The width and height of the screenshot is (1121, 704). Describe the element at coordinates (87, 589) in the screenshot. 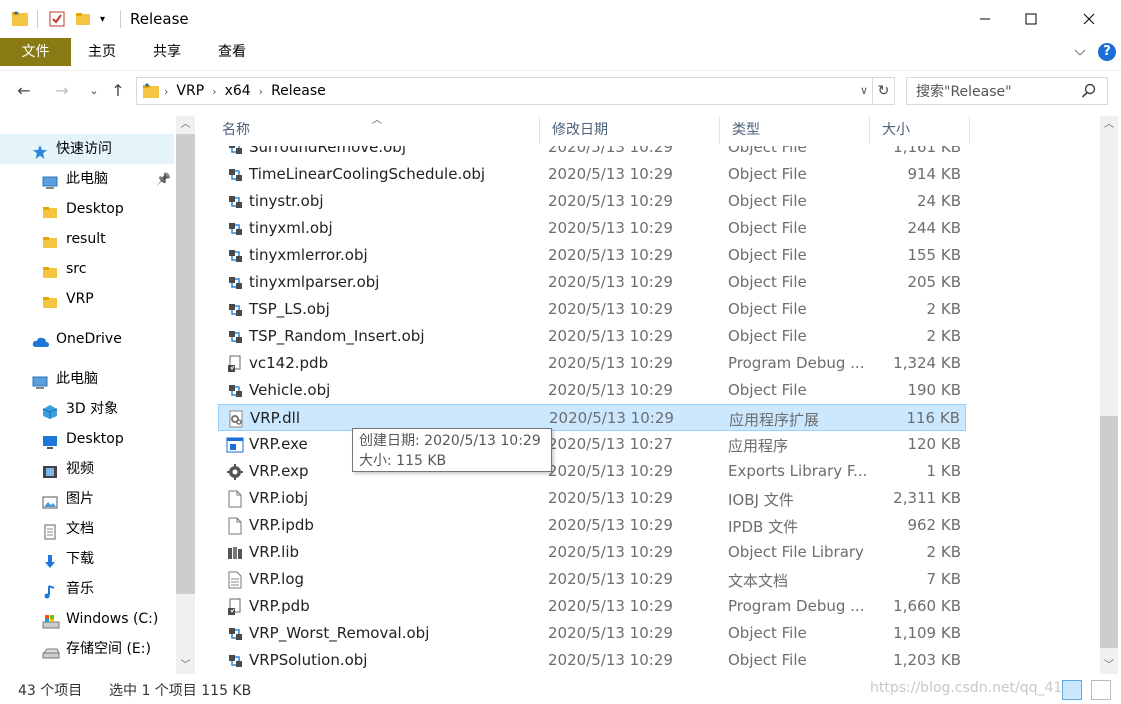

I see `sidebar-item-音乐: 音乐` at that location.